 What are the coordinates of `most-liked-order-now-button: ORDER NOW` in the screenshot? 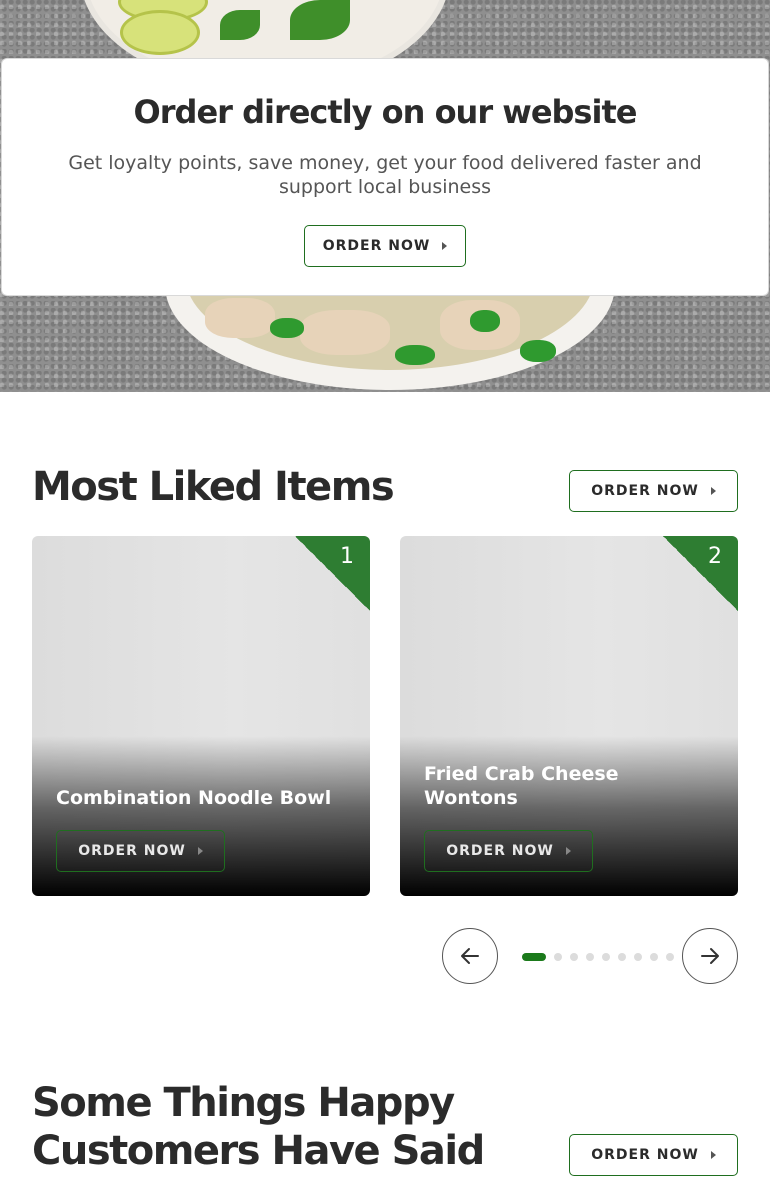 It's located at (653, 491).